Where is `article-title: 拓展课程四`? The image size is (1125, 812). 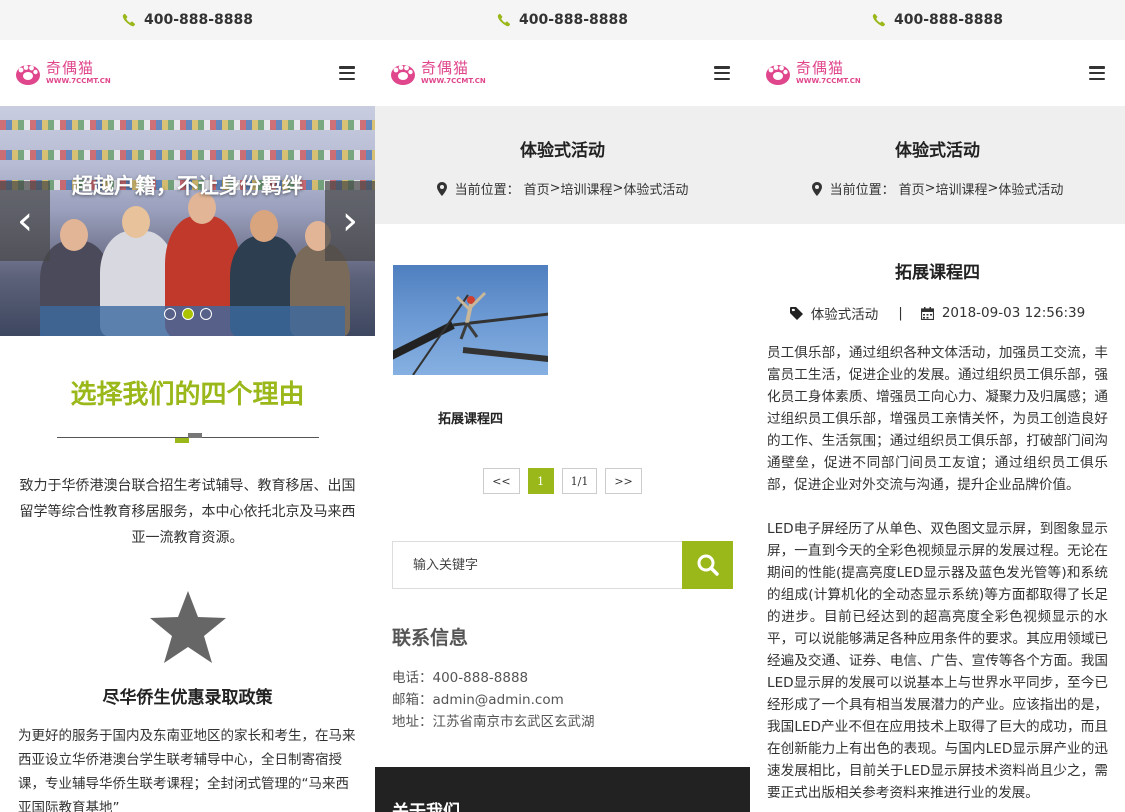 article-title: 拓展课程四 is located at coordinates (937, 273).